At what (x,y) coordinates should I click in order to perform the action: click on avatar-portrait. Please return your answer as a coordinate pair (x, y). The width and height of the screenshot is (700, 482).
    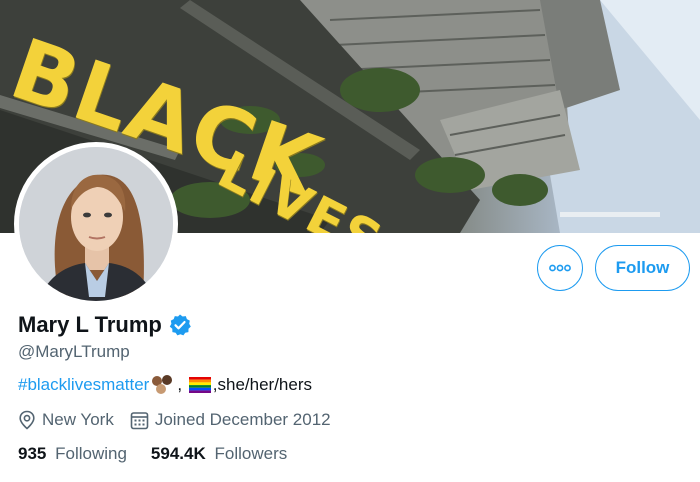
    Looking at the image, I should click on (96, 224).